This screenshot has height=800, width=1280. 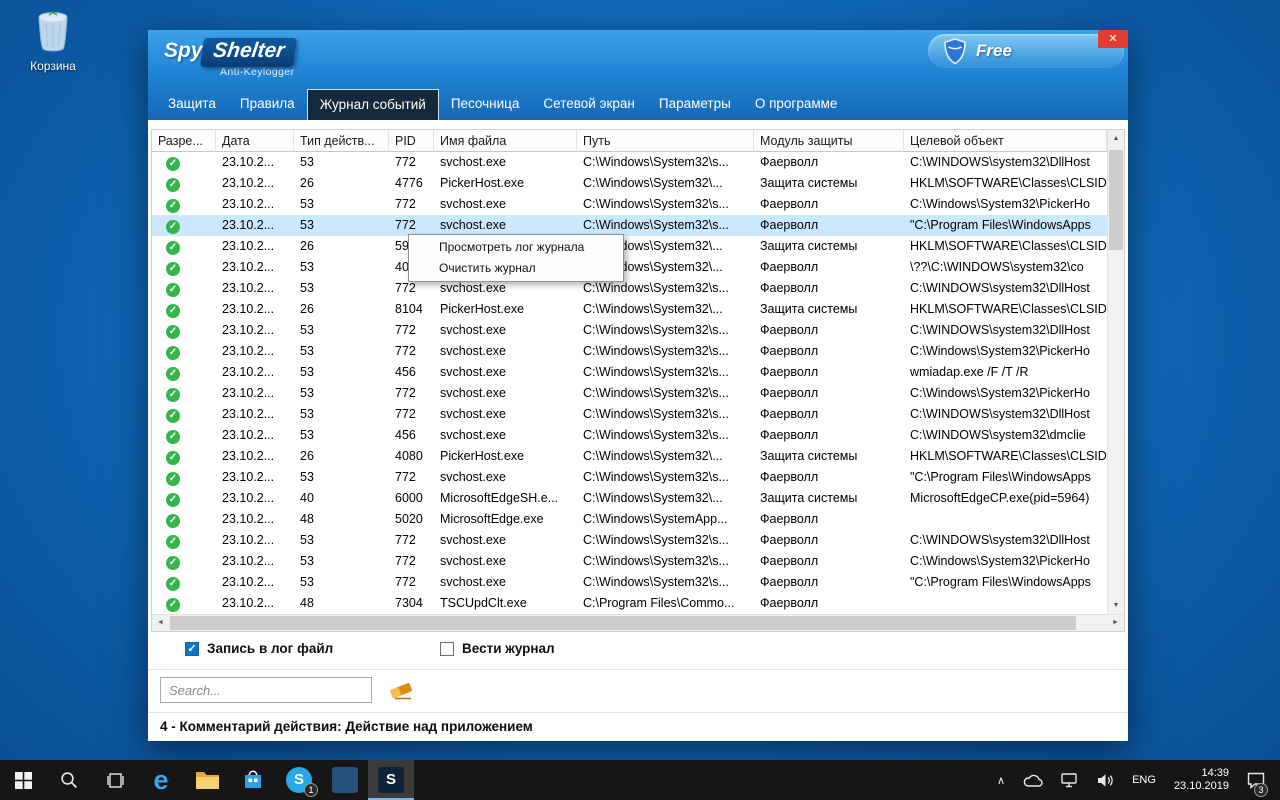 What do you see at coordinates (409, 603) in the screenshot?
I see `cell: 7304` at bounding box center [409, 603].